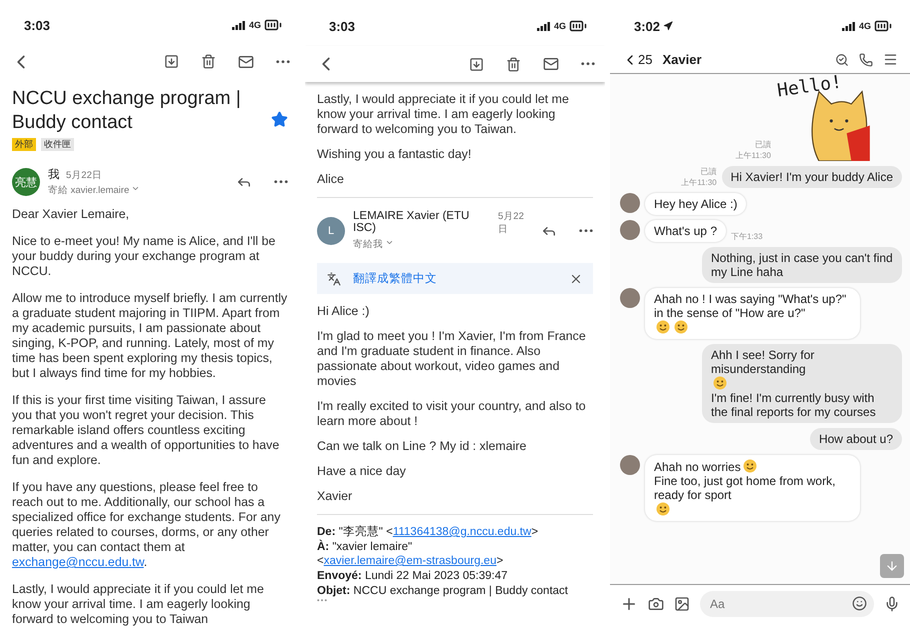 This screenshot has width=910, height=631. What do you see at coordinates (54, 175) in the screenshot?
I see `sender-name: 我` at bounding box center [54, 175].